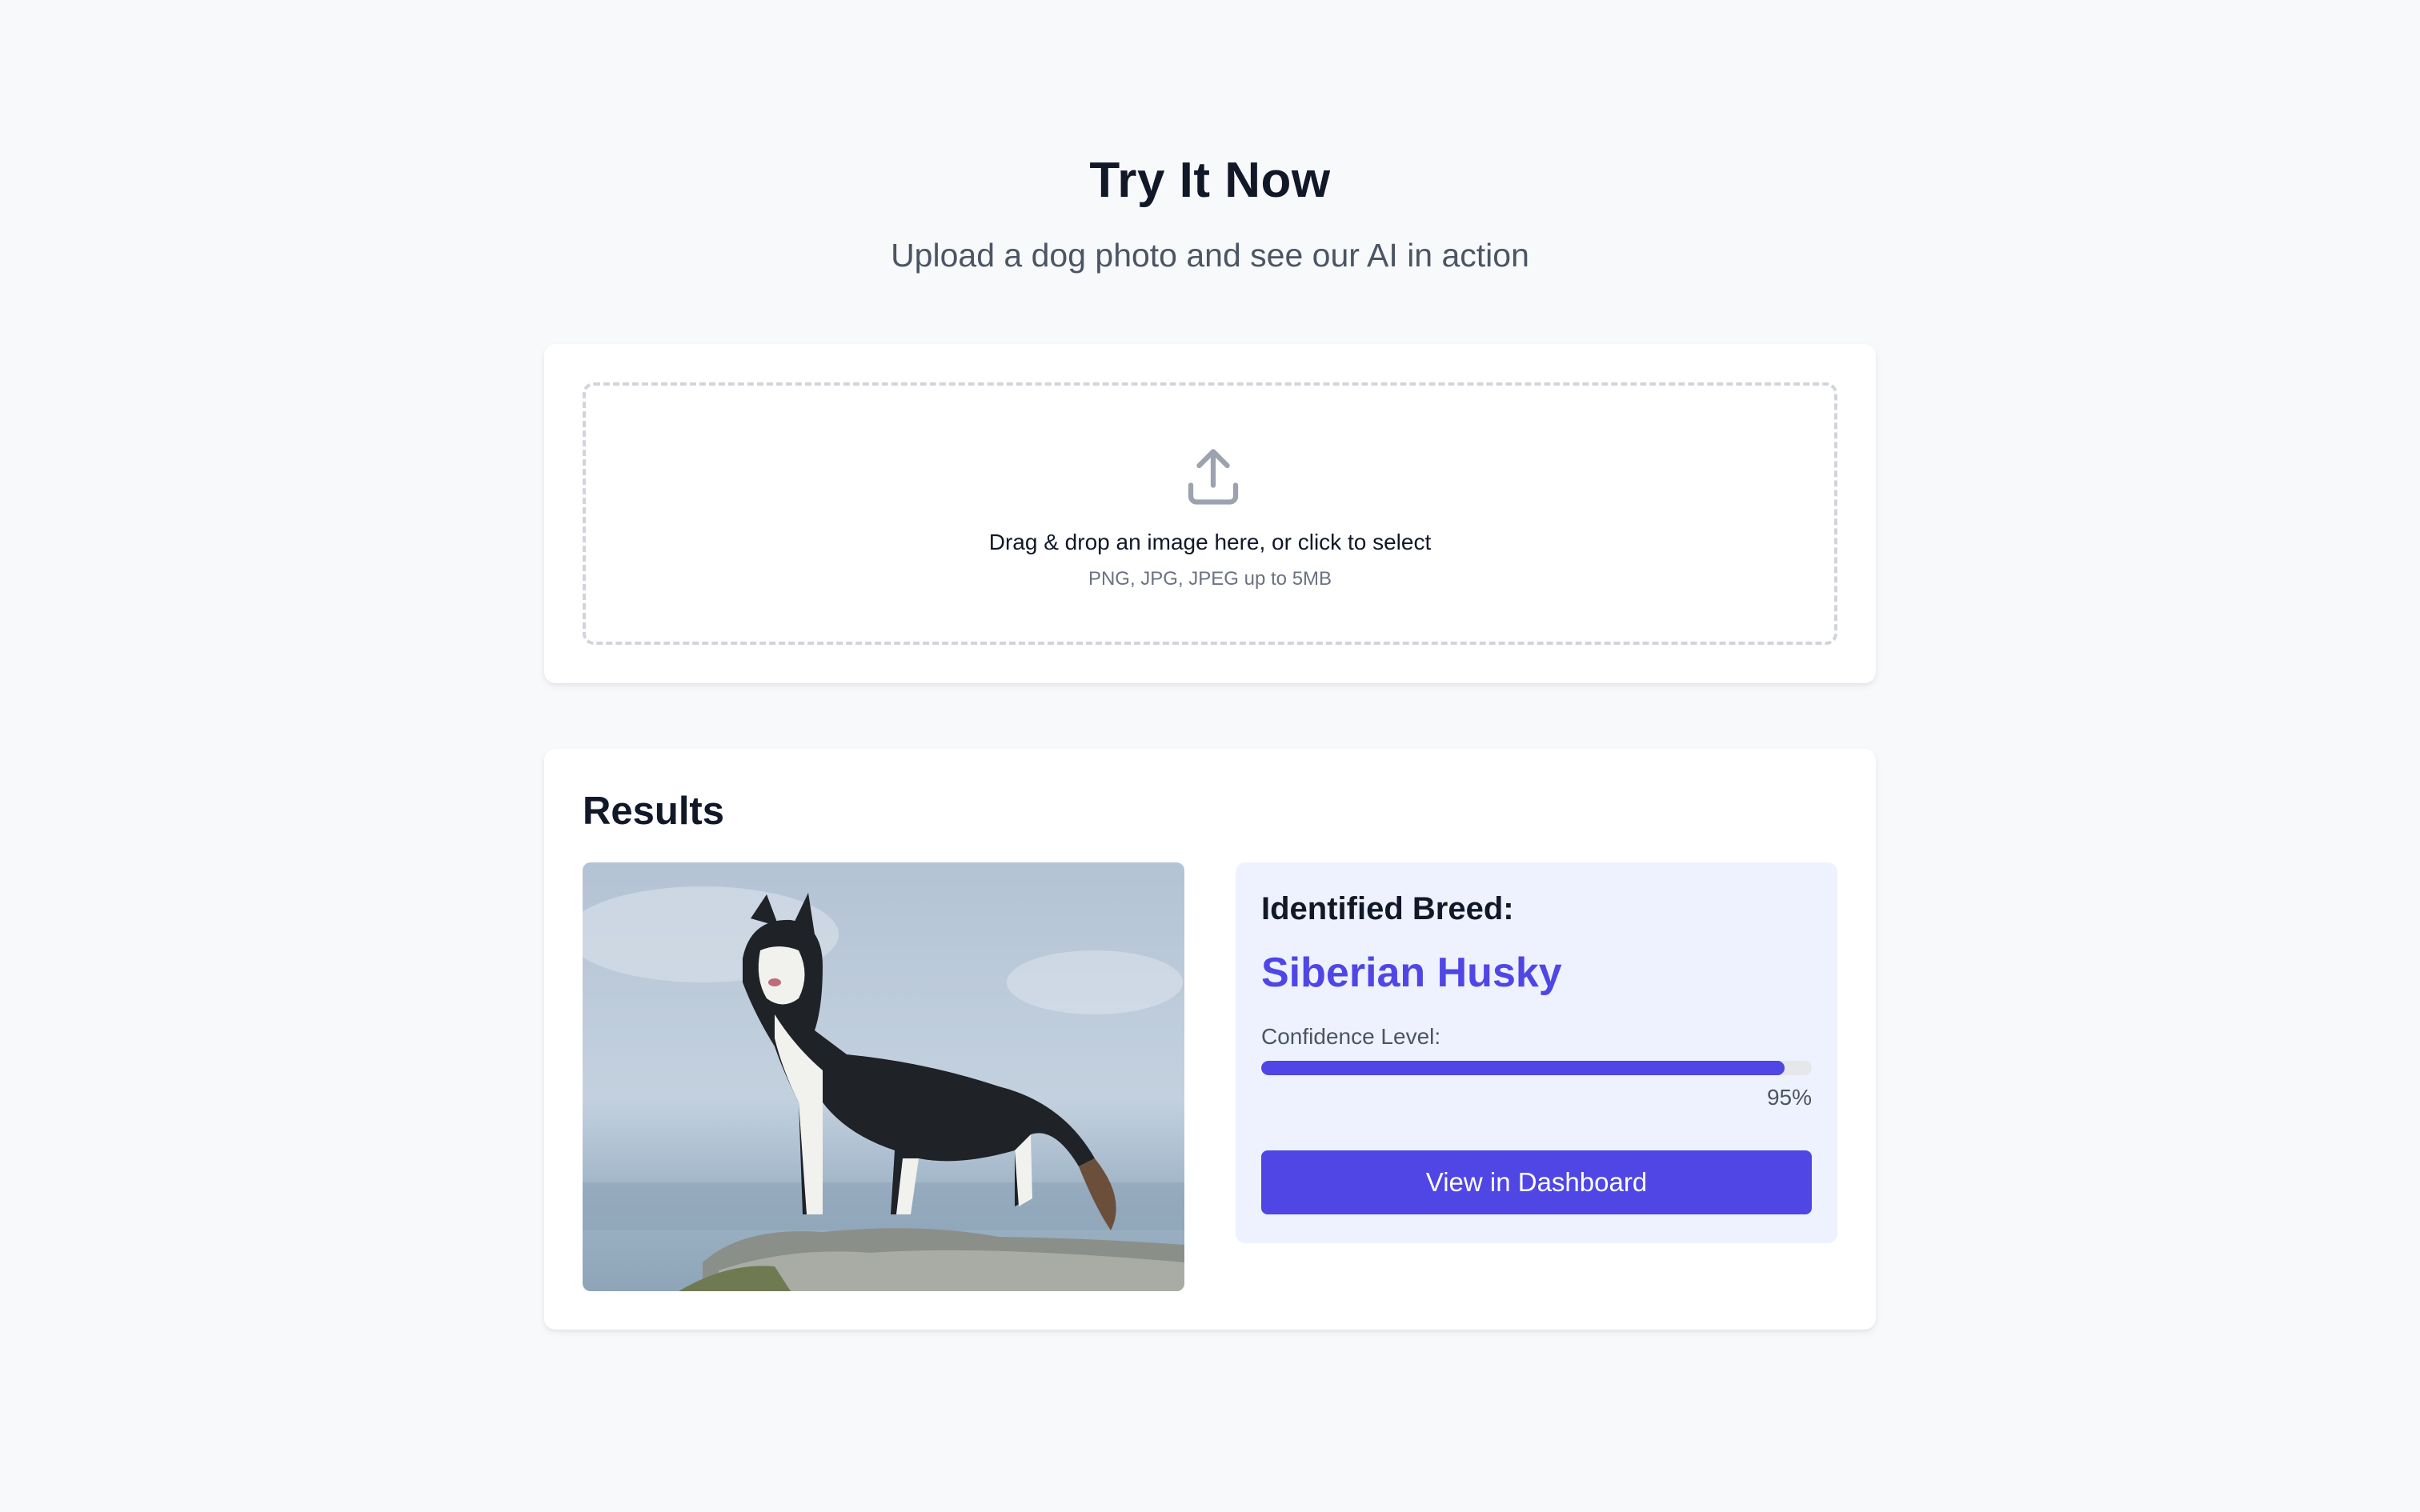 The height and width of the screenshot is (1512, 2420). What do you see at coordinates (883, 1076) in the screenshot?
I see `uploaded-dog-photo` at bounding box center [883, 1076].